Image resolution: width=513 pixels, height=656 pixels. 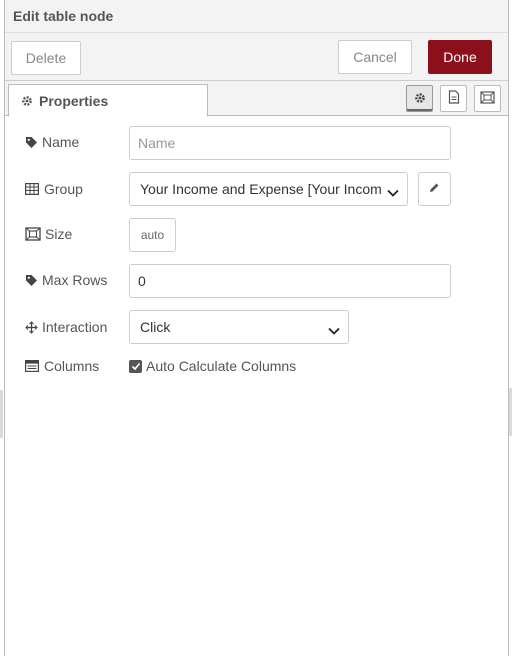 I want to click on interaction-select-value: Click, so click(x=155, y=327).